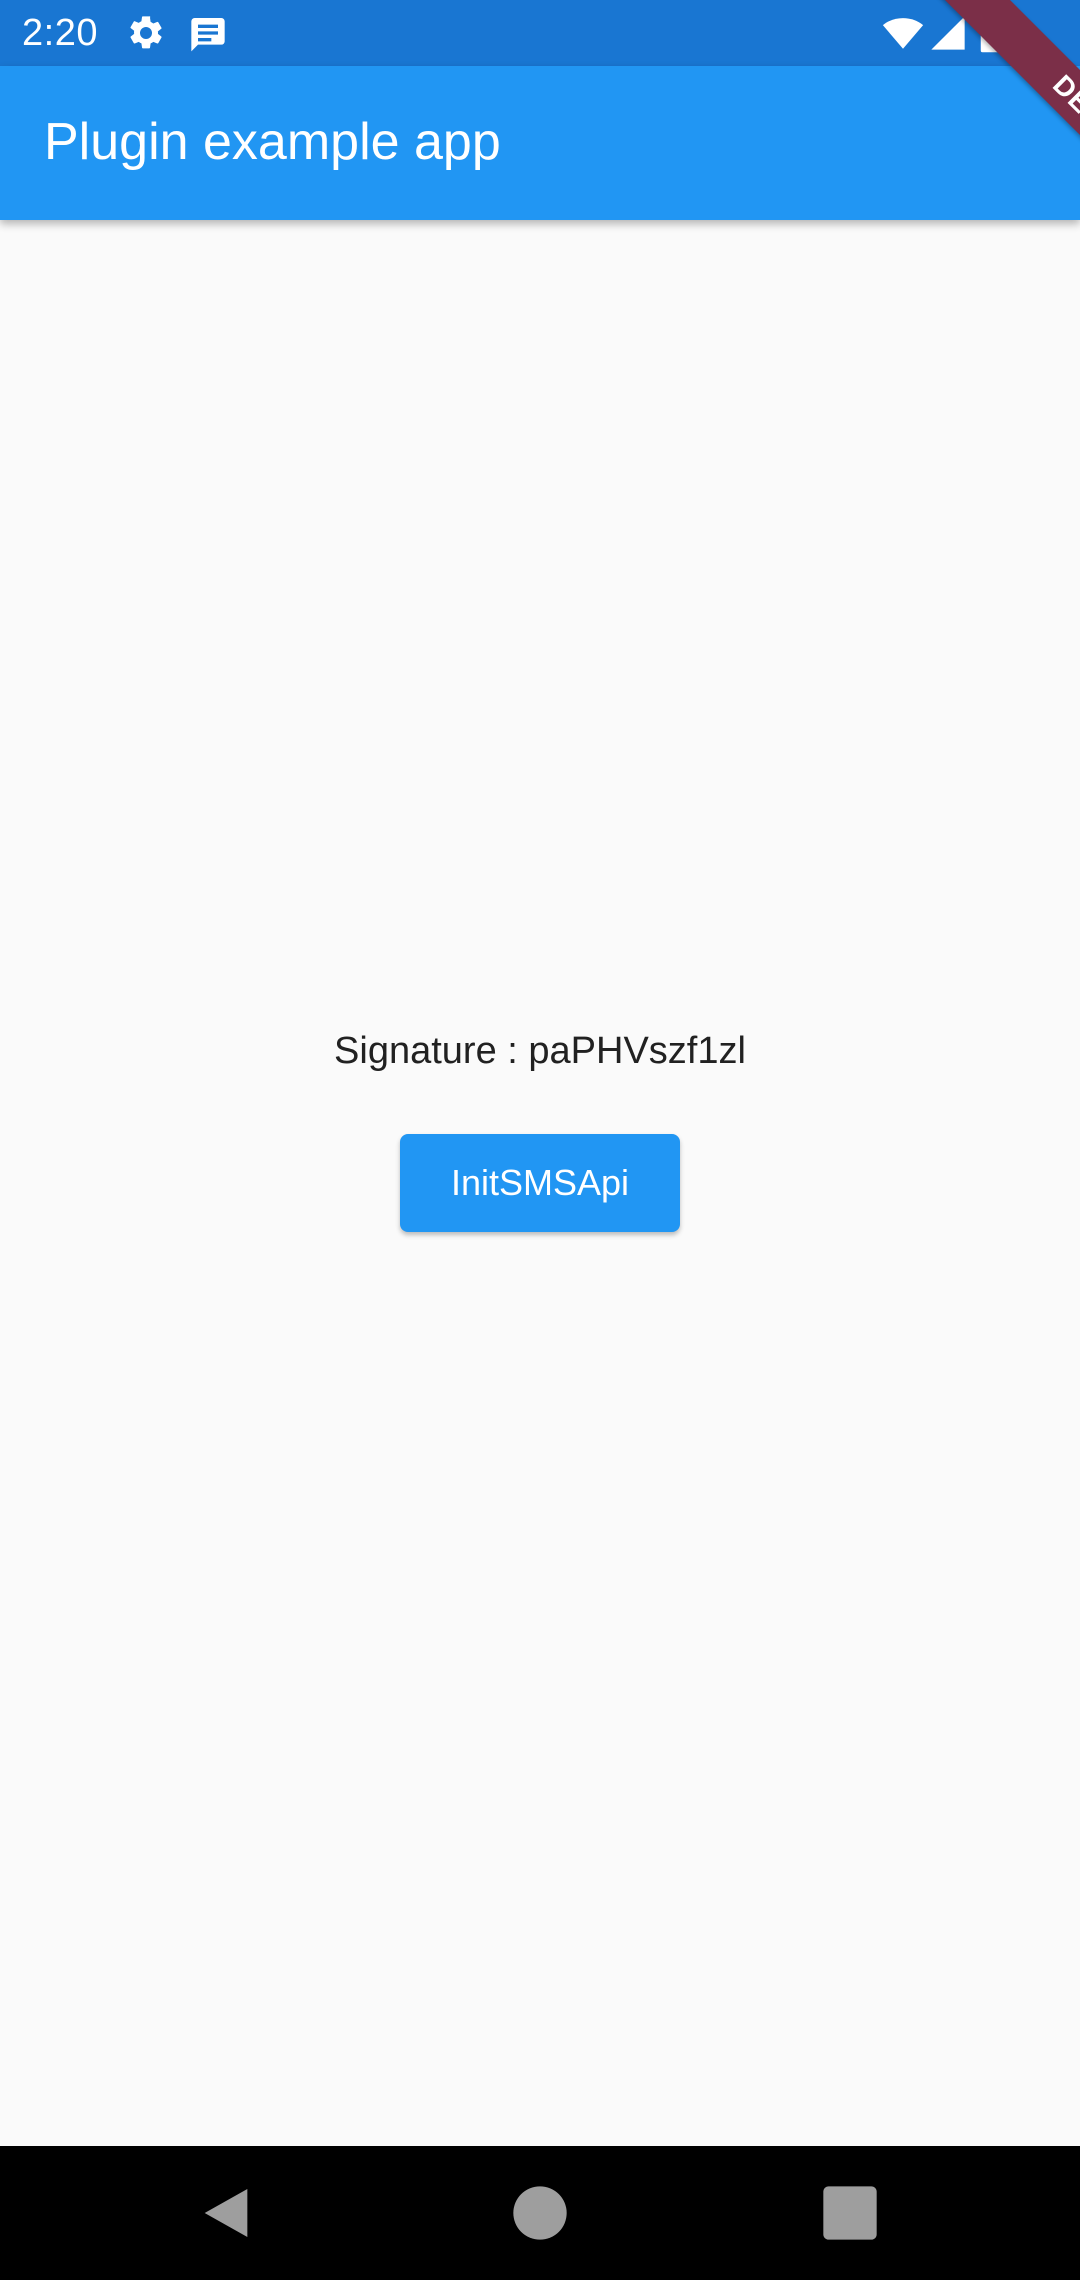 The height and width of the screenshot is (2280, 1080). What do you see at coordinates (540, 143) in the screenshot?
I see `app-bar: Plugin example app` at bounding box center [540, 143].